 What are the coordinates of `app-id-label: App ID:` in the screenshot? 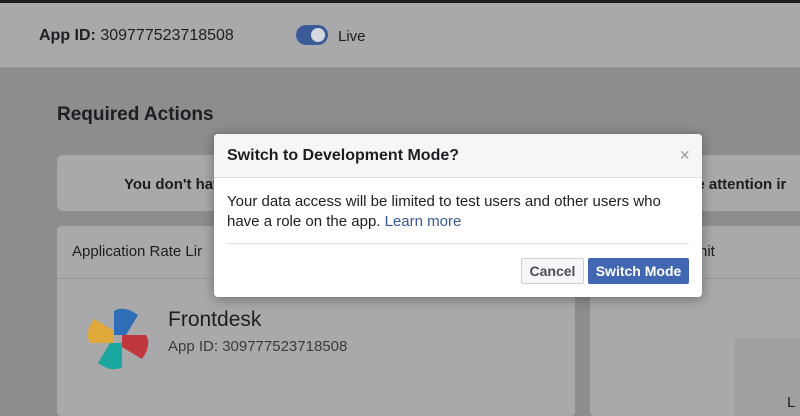 It's located at (67, 35).